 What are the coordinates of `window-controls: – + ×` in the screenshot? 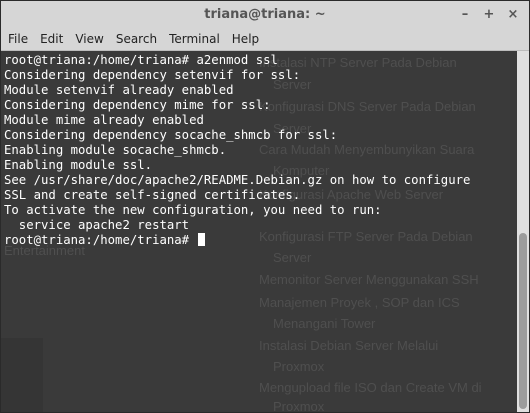 It's located at (489, 14).